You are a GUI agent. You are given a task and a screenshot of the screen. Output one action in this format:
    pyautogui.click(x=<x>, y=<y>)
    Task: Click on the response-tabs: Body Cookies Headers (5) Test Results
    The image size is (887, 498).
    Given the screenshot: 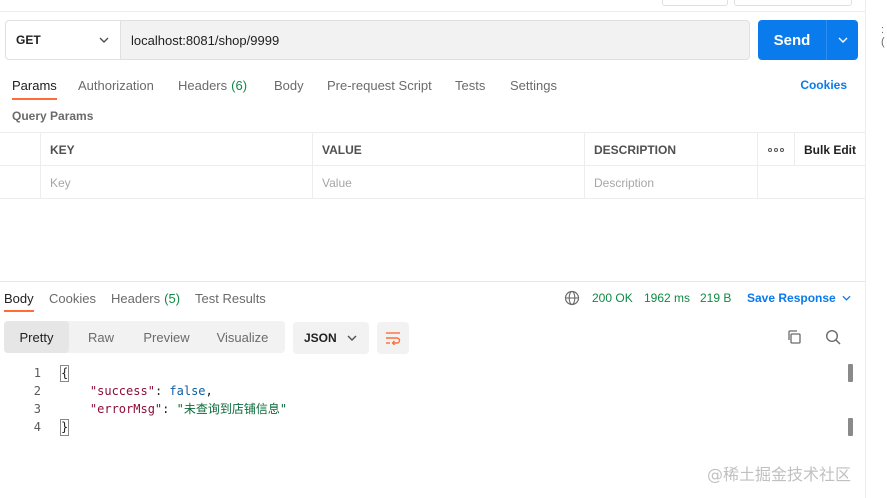 What is the action you would take?
    pyautogui.click(x=432, y=298)
    